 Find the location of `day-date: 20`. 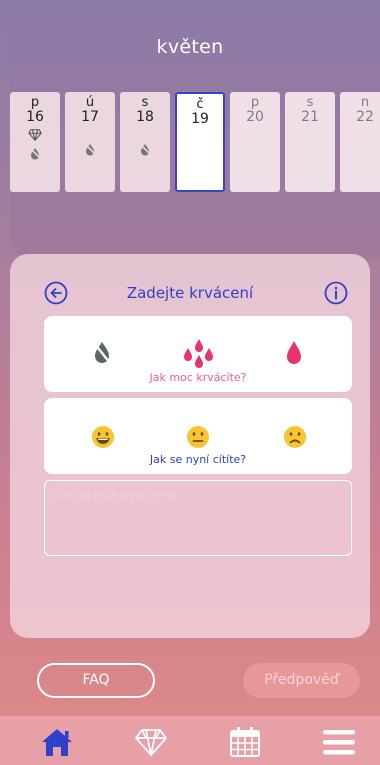

day-date: 20 is located at coordinates (255, 117).